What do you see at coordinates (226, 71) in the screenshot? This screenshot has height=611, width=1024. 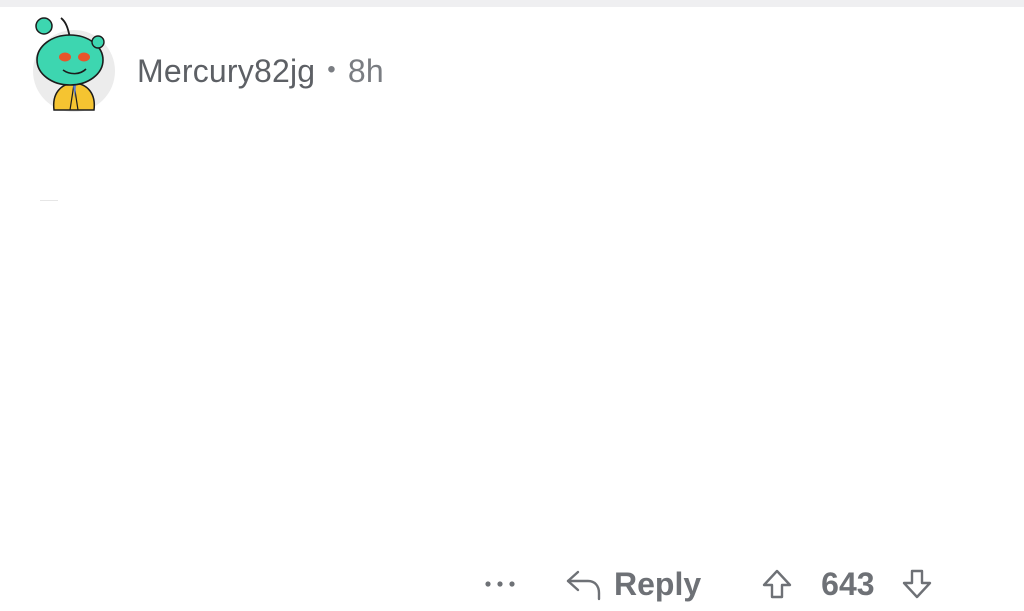 I see `author-username: Mercury82jg` at bounding box center [226, 71].